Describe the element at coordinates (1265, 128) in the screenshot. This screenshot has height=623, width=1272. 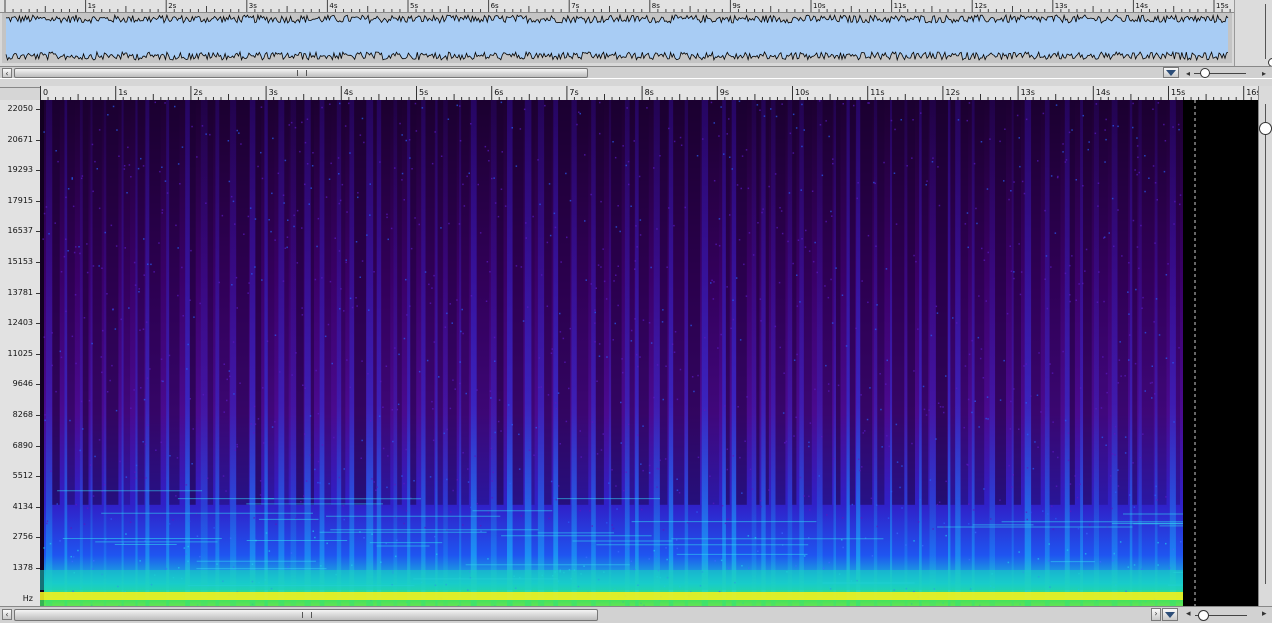
I see `vertical-zoom-knob-icon` at that location.